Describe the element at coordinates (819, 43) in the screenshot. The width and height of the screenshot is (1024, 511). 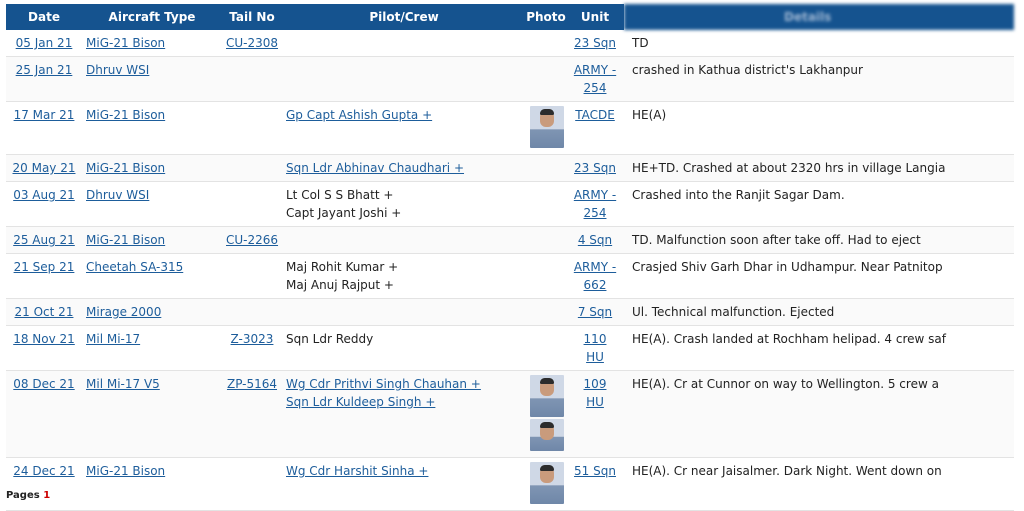
I see `cell-details: TD` at that location.